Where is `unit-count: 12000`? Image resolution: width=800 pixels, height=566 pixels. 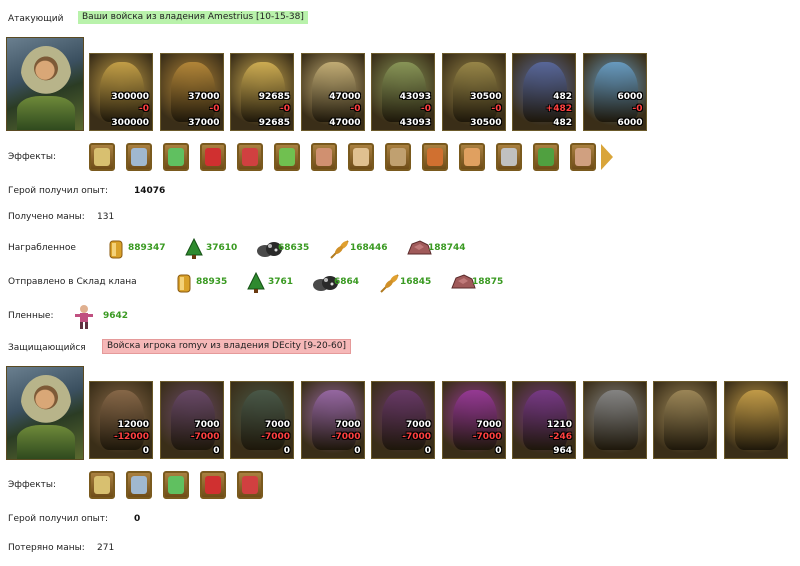
unit-count: 12000 is located at coordinates (133, 425).